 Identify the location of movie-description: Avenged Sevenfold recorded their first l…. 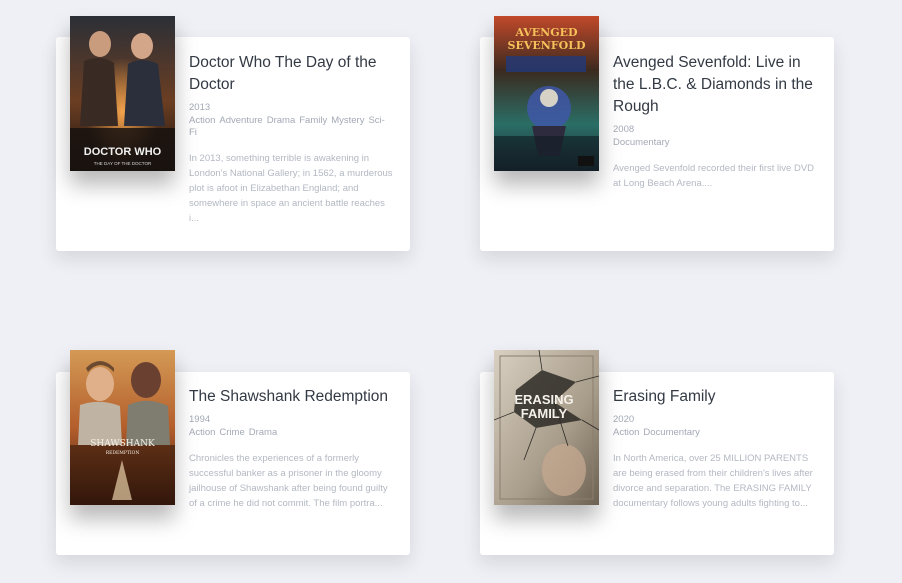
(714, 176).